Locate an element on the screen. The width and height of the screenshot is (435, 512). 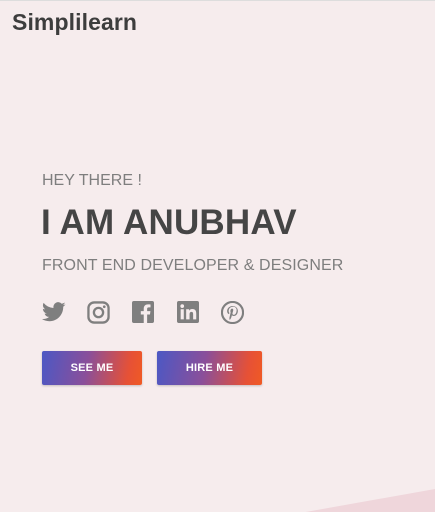
hire-me-button: HIRE ME is located at coordinates (209, 368).